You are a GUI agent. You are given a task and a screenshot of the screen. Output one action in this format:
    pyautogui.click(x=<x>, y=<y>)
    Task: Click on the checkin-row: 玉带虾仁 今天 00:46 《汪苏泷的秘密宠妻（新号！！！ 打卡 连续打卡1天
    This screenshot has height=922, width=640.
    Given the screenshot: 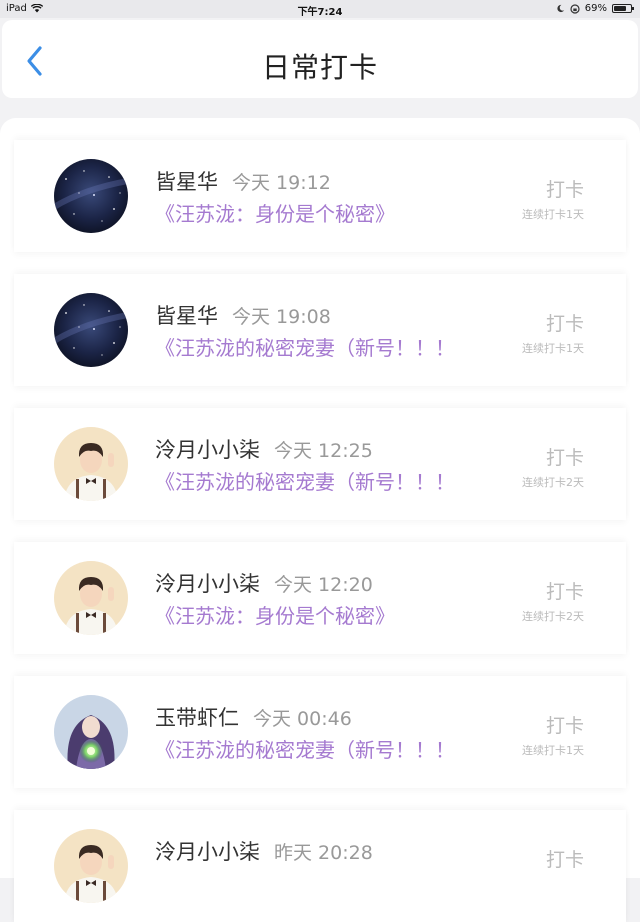 What is the action you would take?
    pyautogui.click(x=320, y=732)
    